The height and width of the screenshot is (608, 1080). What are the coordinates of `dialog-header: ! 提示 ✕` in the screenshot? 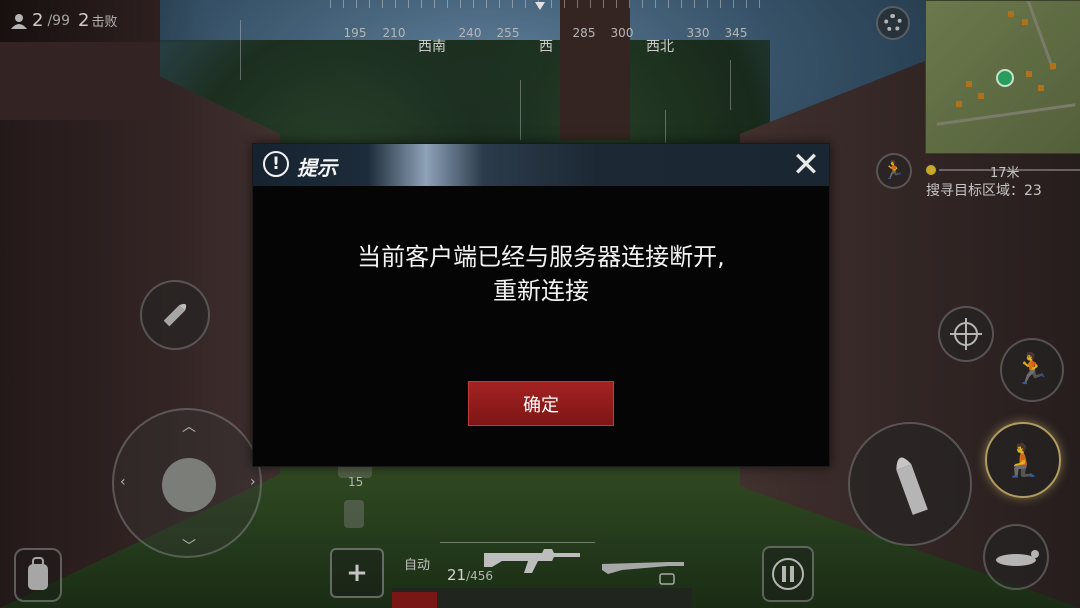 It's located at (541, 165).